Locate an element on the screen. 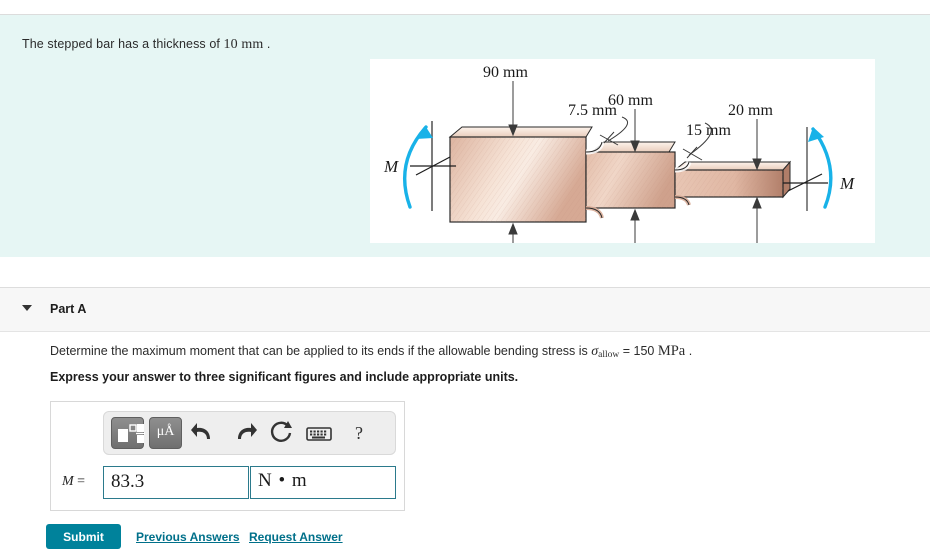  question-suffix: . is located at coordinates (689, 351).